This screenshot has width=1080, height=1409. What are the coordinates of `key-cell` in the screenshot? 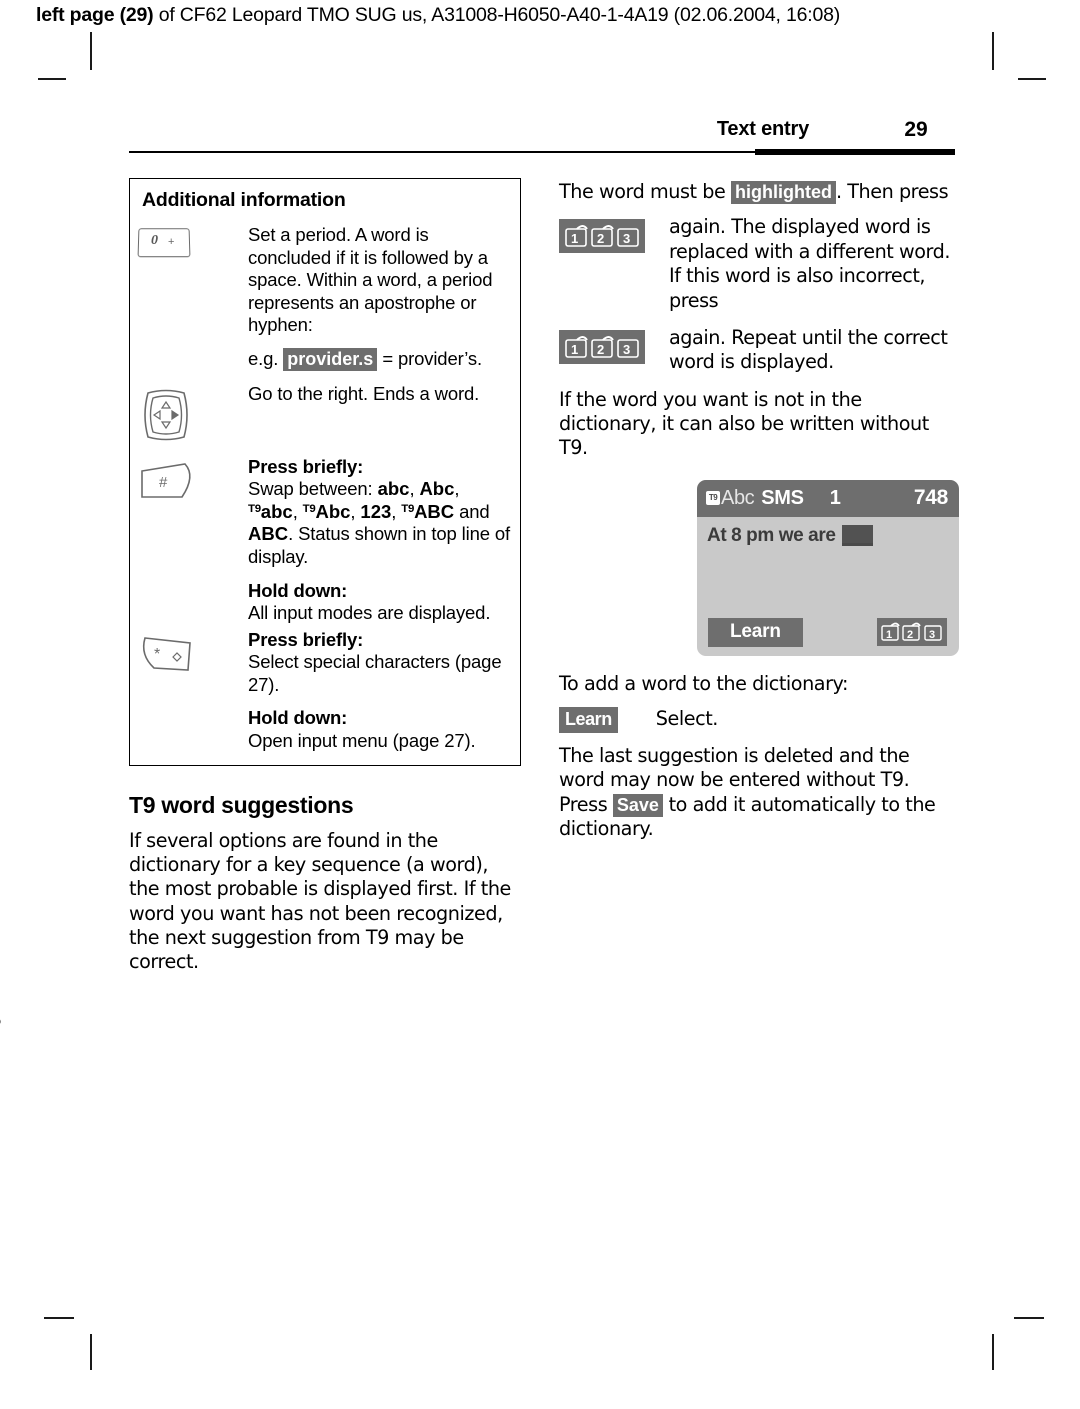 It's located at (193, 415).